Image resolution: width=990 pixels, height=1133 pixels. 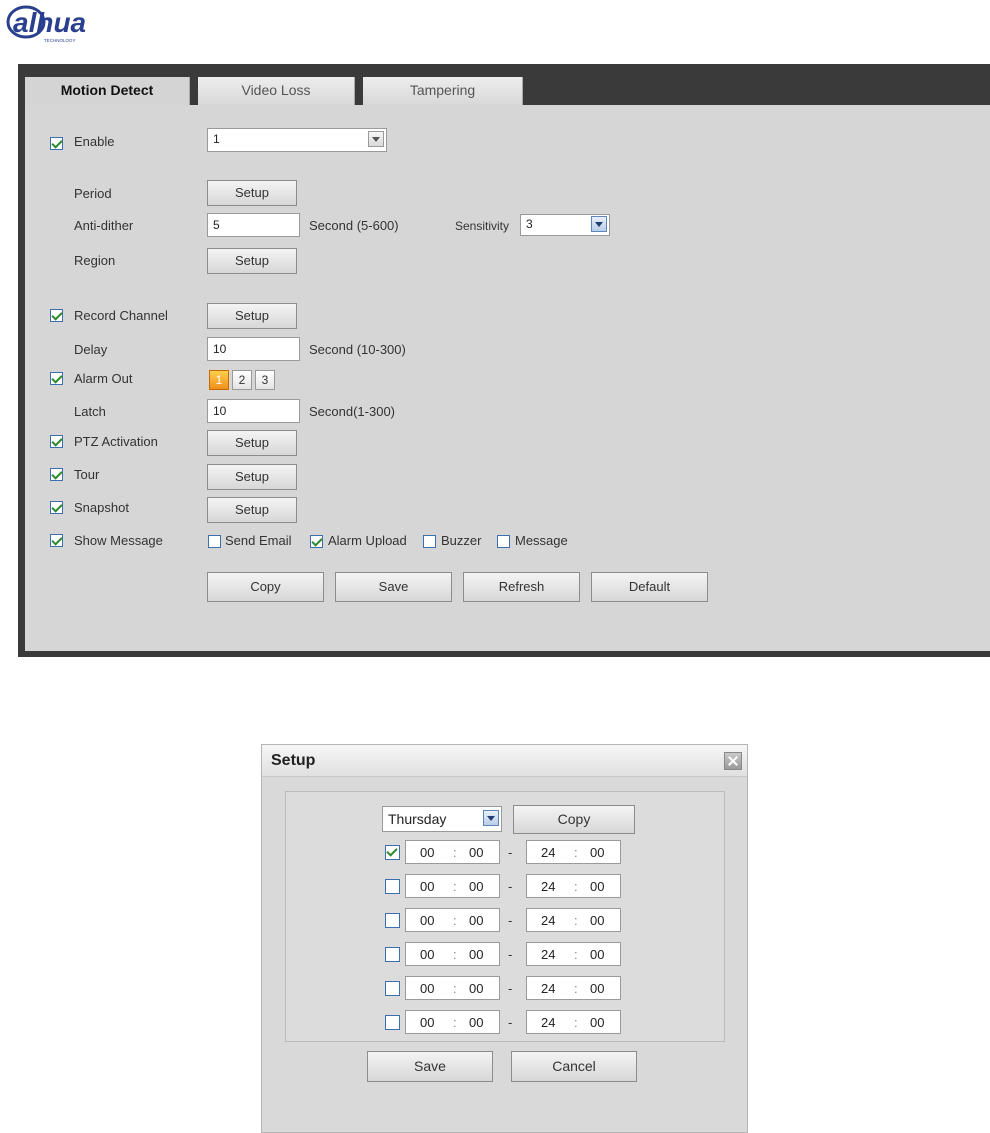 I want to click on buzzer-label: Buzzer, so click(x=461, y=540).